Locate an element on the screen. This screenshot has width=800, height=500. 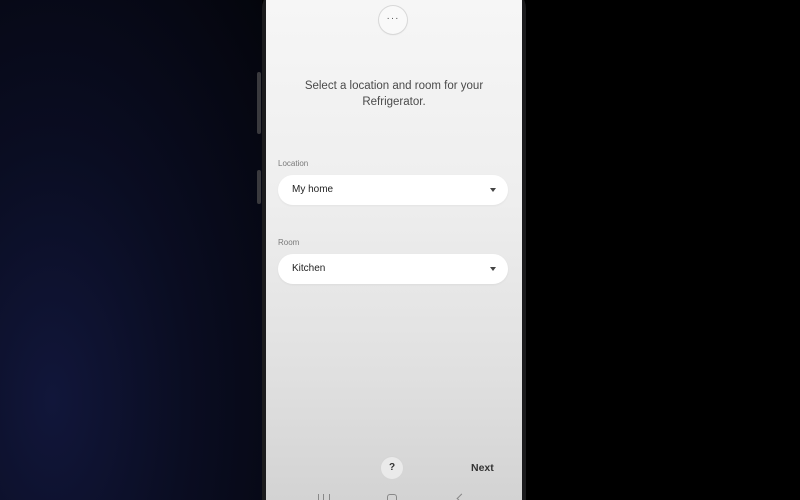
camera-dots-glyph: ··· is located at coordinates (393, 18).